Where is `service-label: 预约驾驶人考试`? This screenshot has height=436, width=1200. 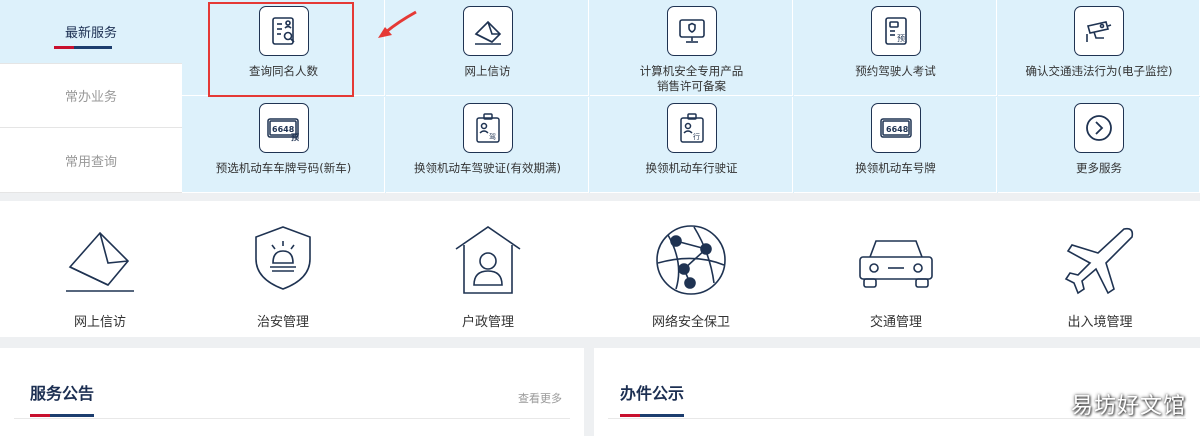
service-label: 预约驾驶人考试 is located at coordinates (895, 71).